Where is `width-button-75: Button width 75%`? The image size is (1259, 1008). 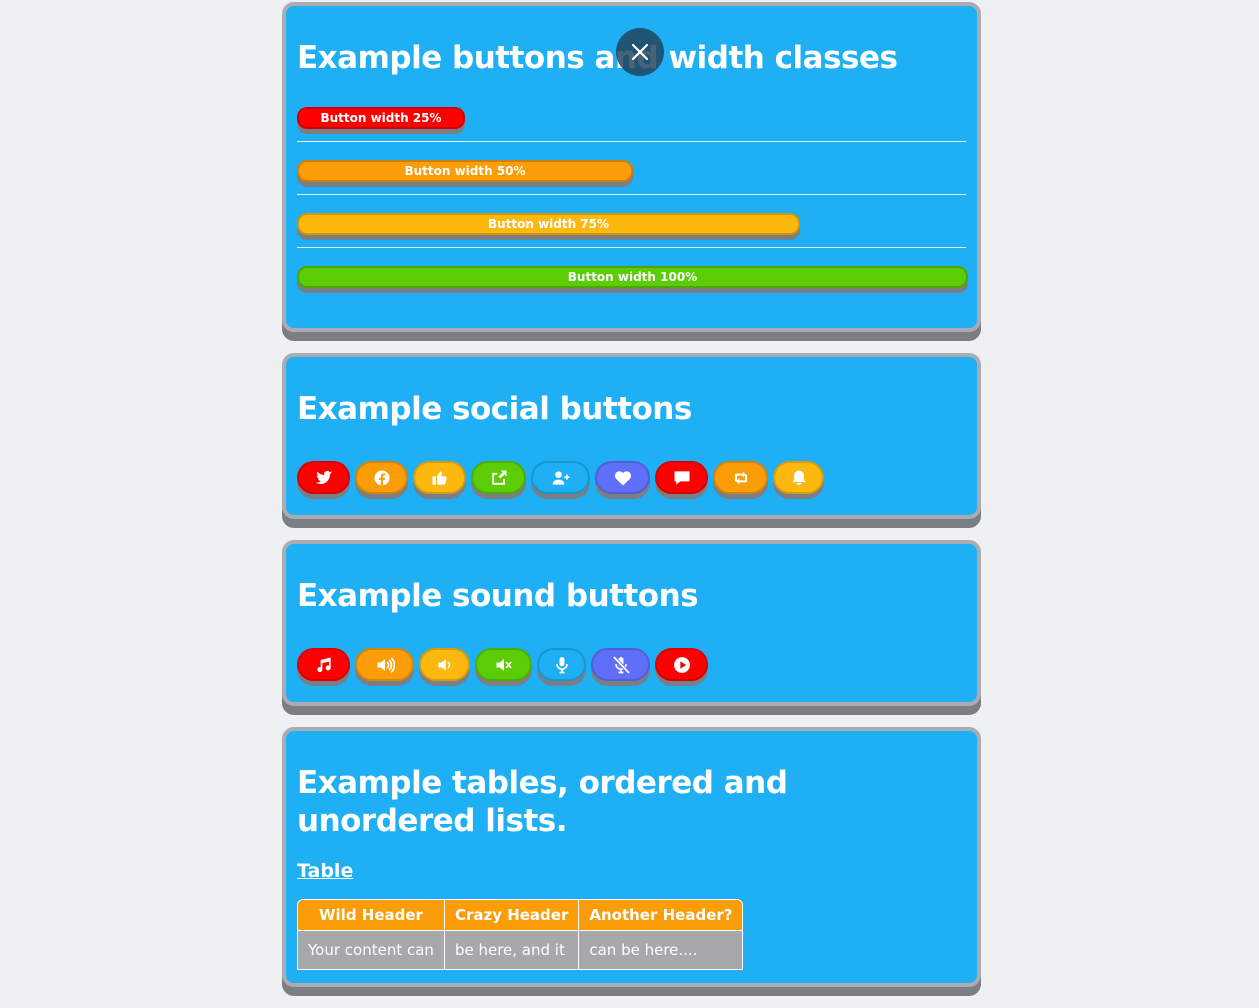
width-button-75: Button width 75% is located at coordinates (548, 224).